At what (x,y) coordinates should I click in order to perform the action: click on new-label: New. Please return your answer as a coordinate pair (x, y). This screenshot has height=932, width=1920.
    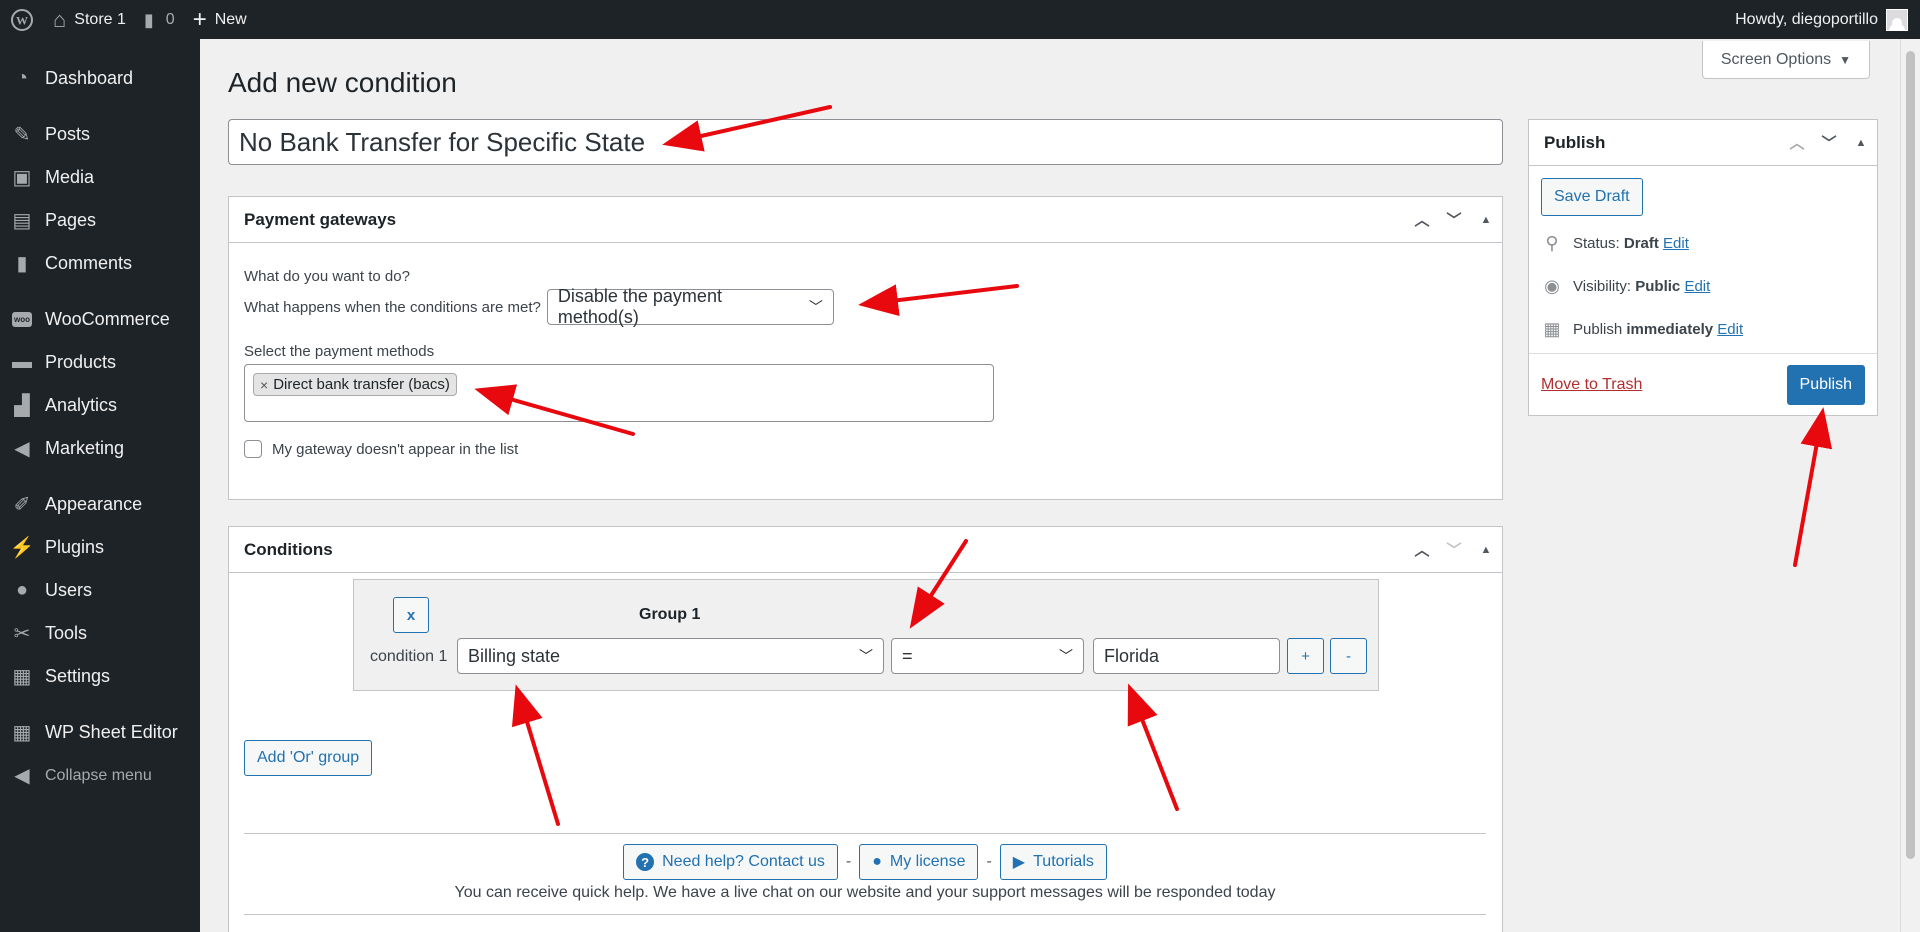
    Looking at the image, I should click on (230, 19).